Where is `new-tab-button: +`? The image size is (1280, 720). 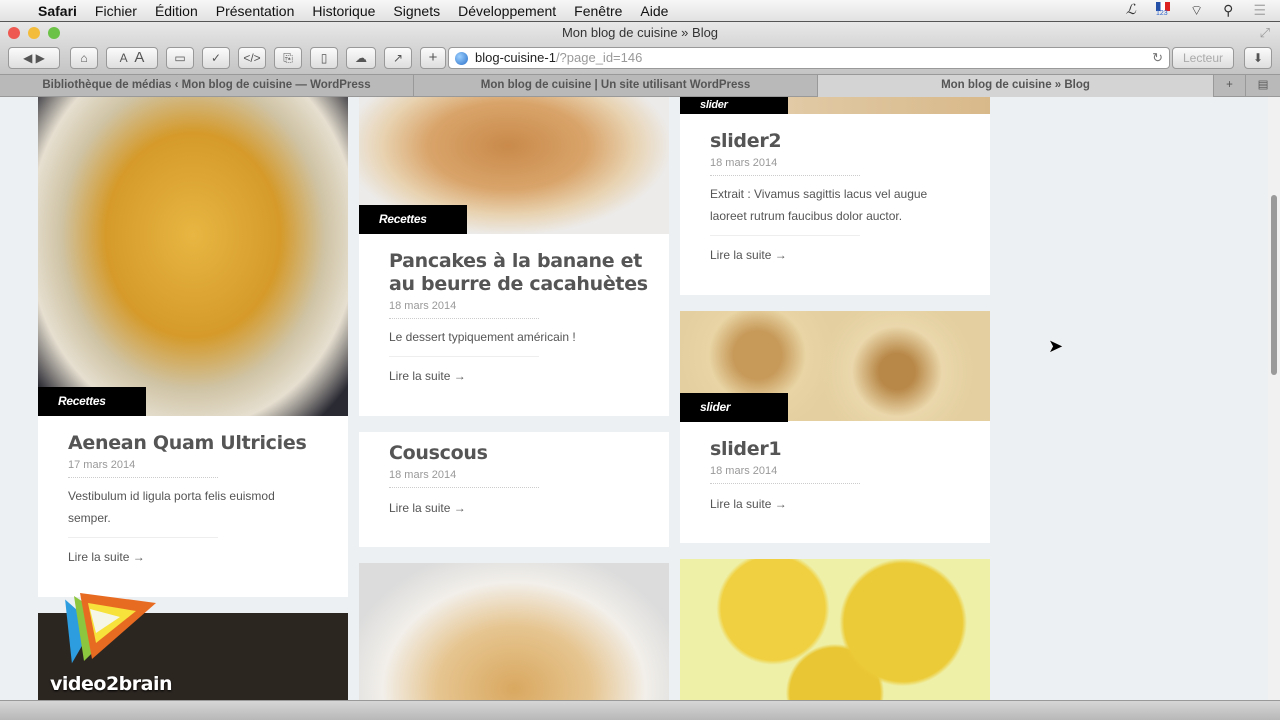 new-tab-button: + is located at coordinates (1230, 86).